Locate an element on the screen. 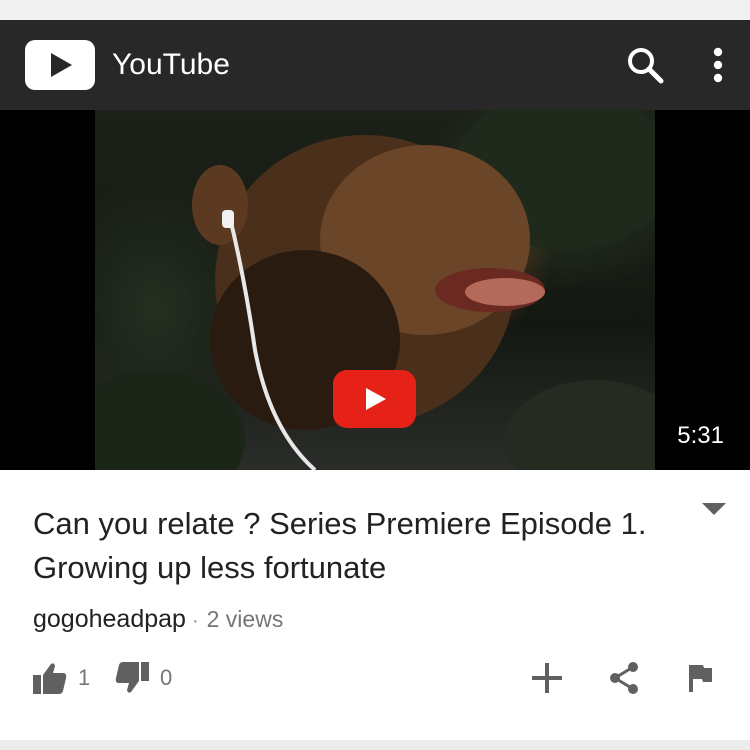 Image resolution: width=750 pixels, height=750 pixels. share-icon is located at coordinates (624, 678).